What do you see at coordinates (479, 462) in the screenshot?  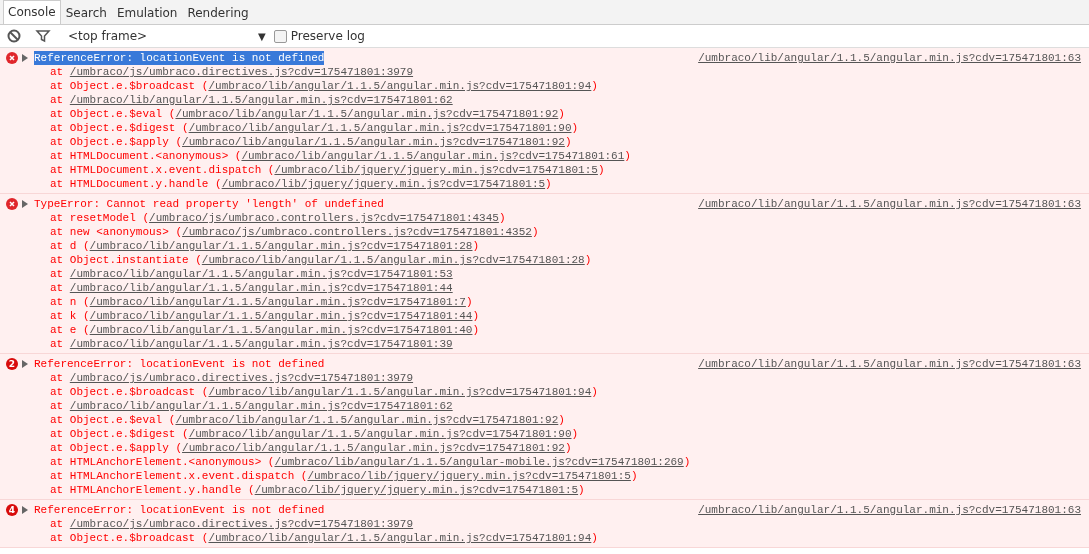 I see `stack-frame-link: /umbraco/lib/angular/1.1.5/angular-mobile.js?cdv=175471801:269` at bounding box center [479, 462].